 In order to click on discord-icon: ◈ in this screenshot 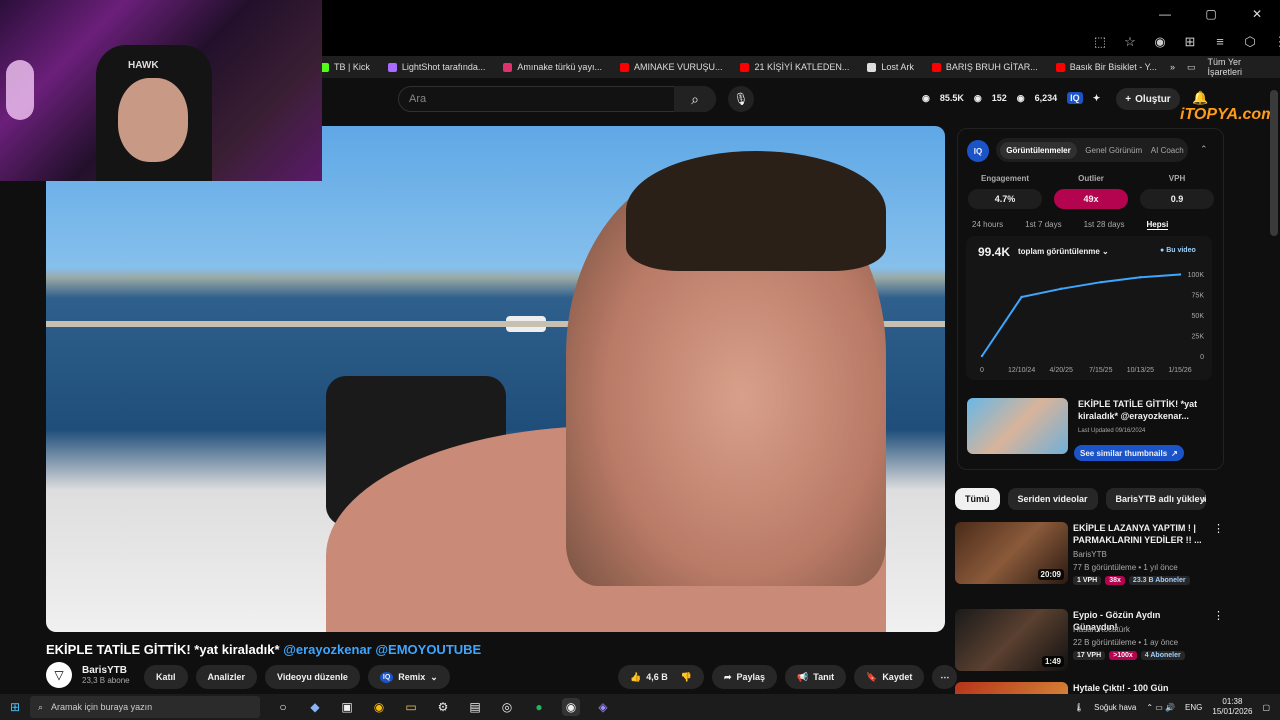, I will do `click(603, 707)`.